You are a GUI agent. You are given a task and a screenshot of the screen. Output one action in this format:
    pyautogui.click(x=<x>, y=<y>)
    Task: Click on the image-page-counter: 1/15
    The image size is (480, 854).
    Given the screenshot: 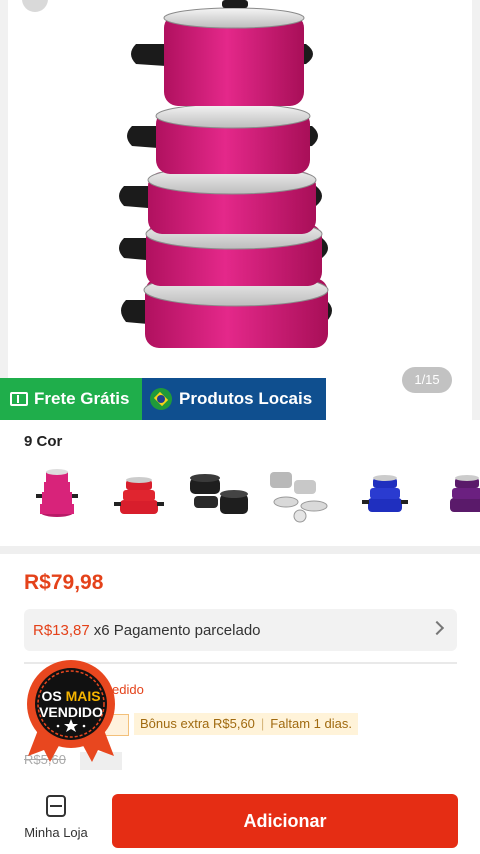 What is the action you would take?
    pyautogui.click(x=427, y=380)
    